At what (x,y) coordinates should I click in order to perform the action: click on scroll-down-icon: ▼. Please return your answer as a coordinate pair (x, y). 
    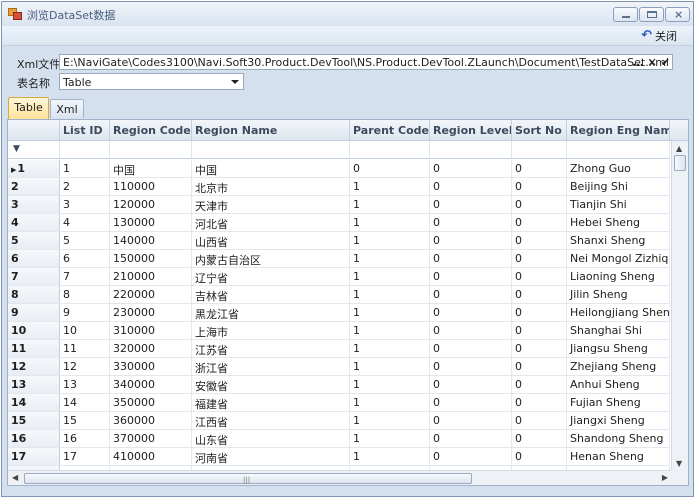
    Looking at the image, I should click on (679, 463).